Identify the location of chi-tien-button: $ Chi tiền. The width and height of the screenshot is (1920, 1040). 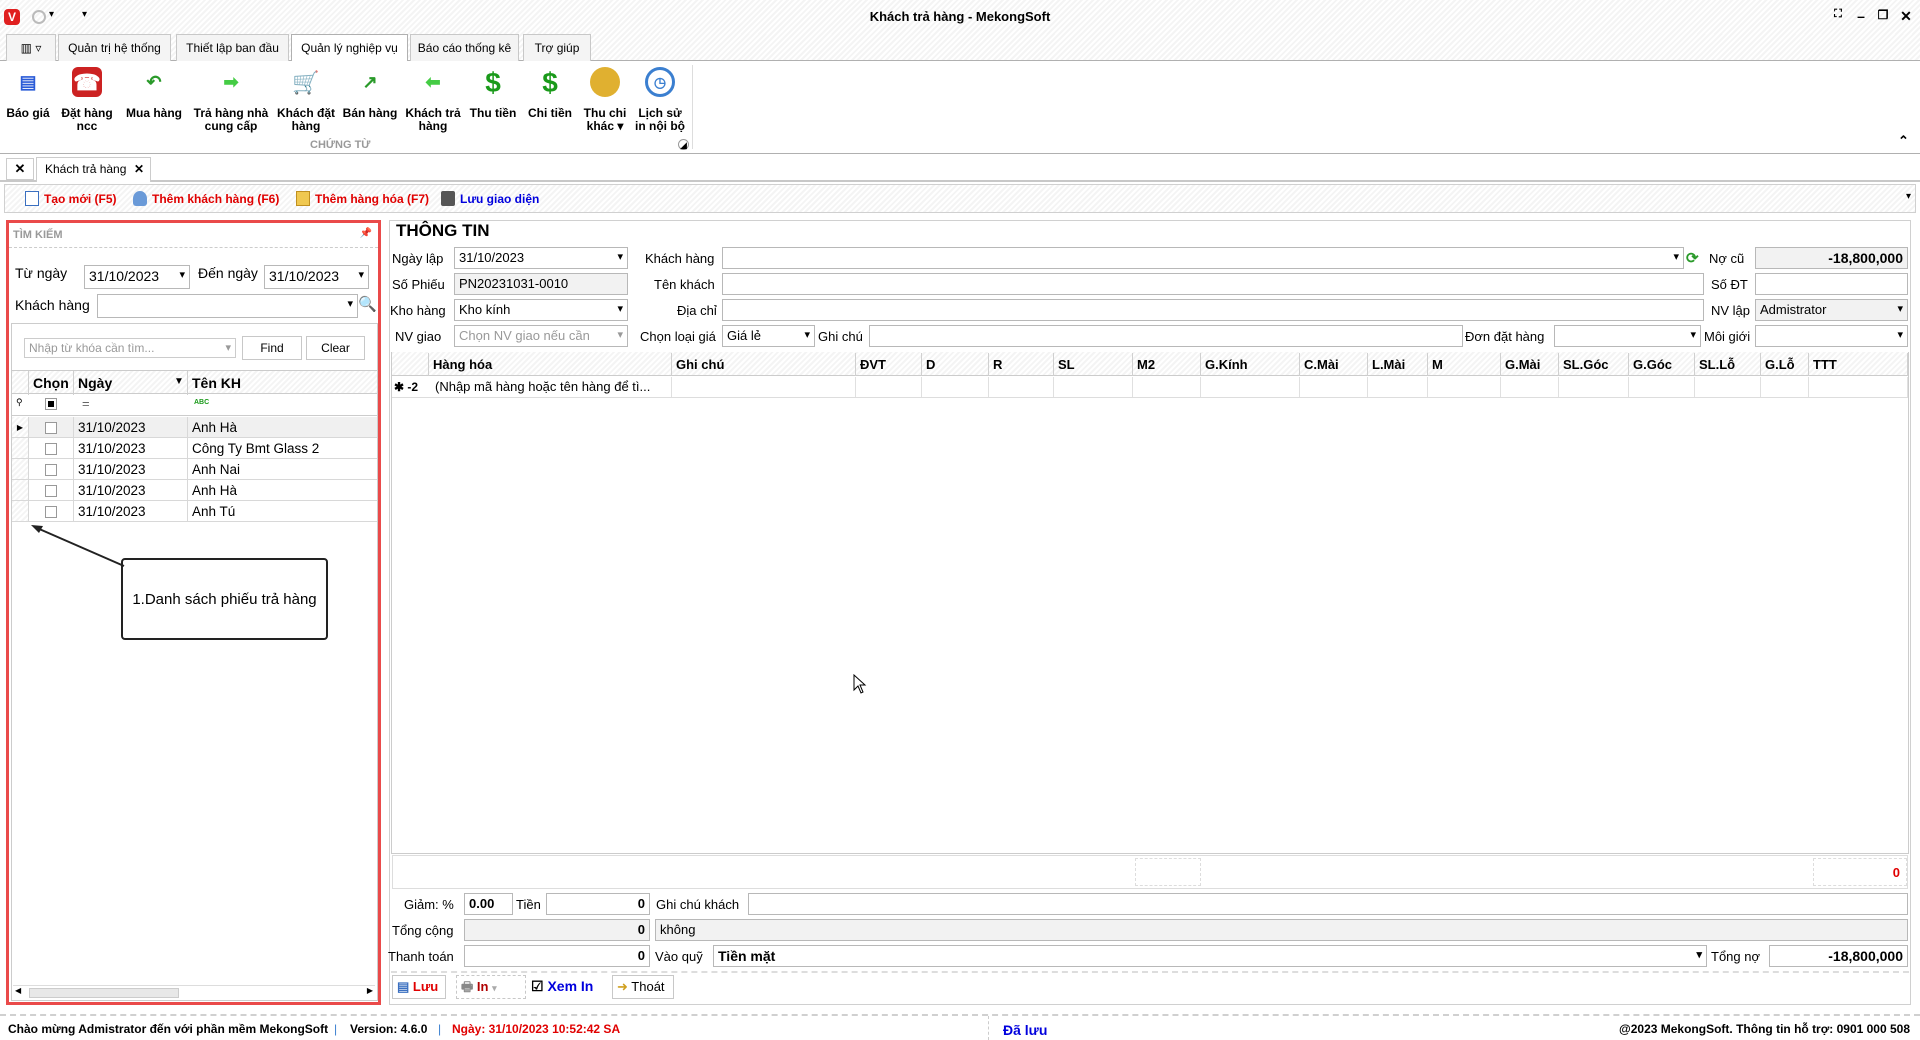
(550, 93).